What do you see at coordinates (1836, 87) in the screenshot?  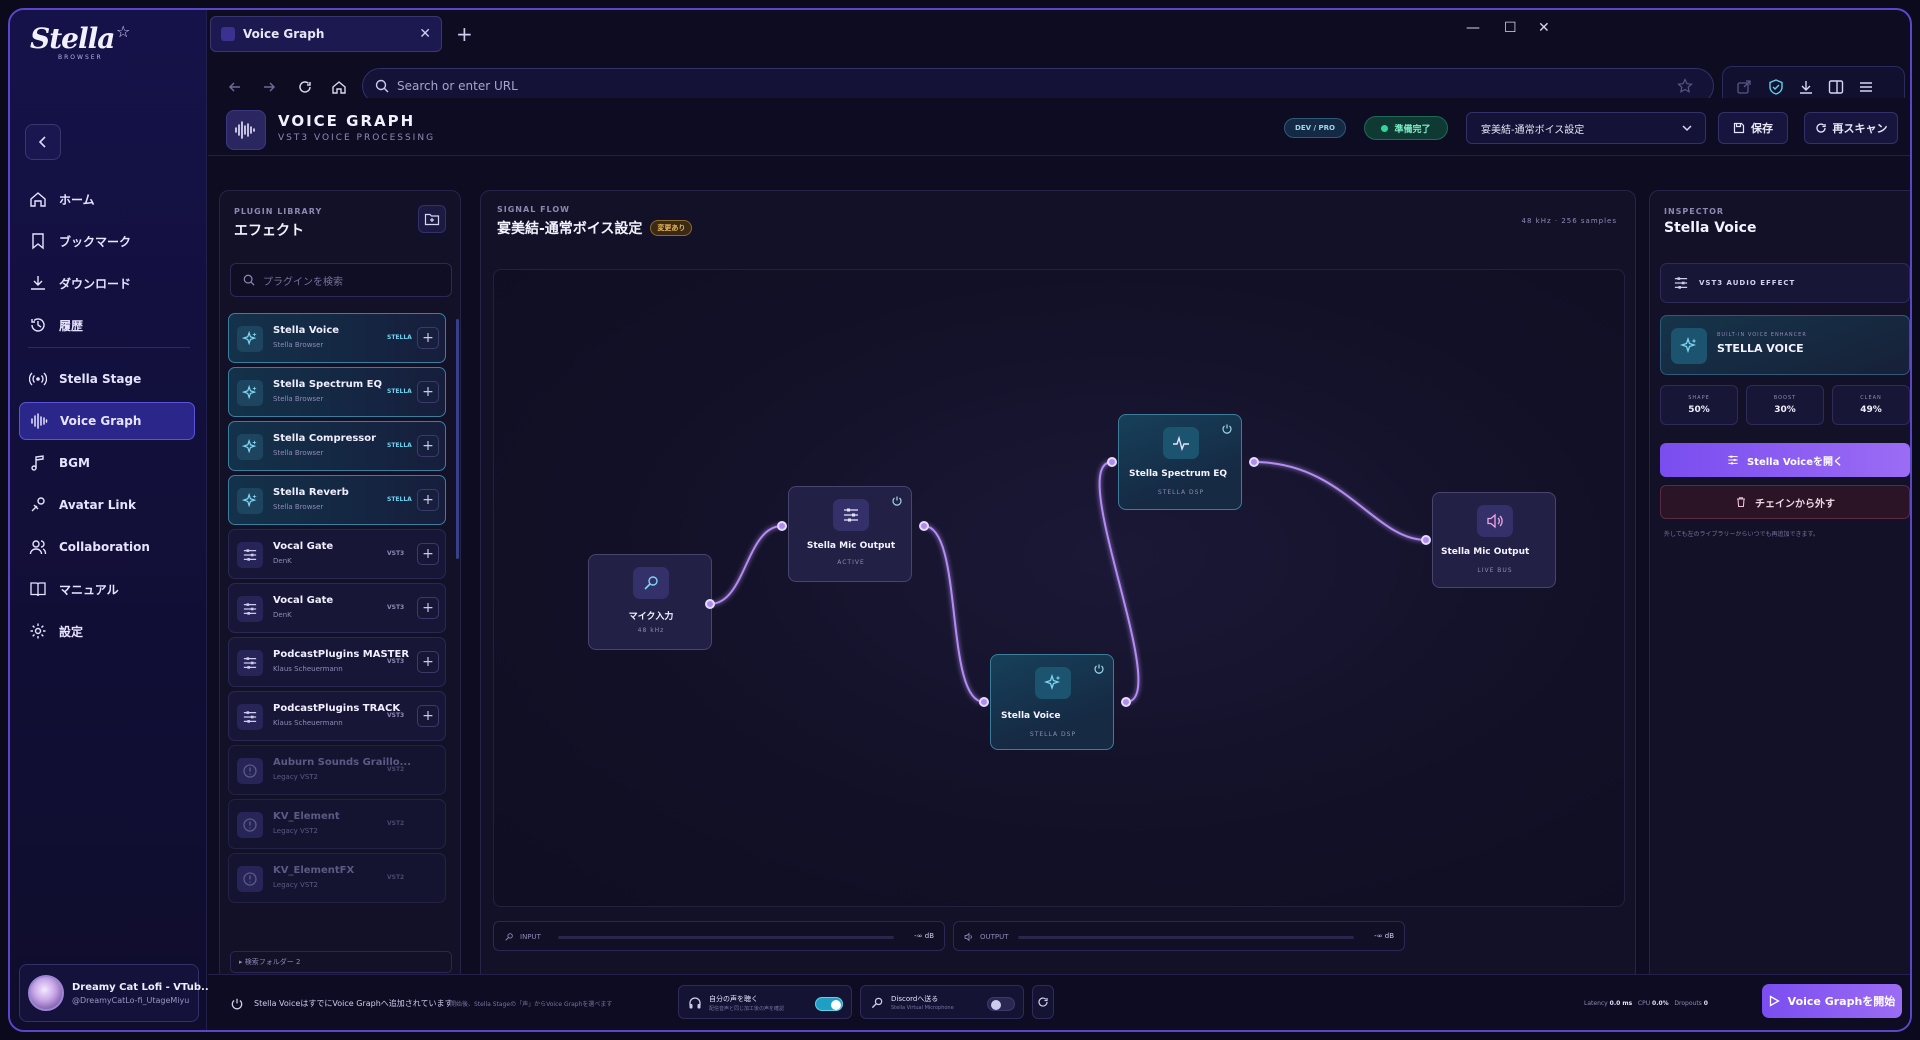 I see `split-view-icon` at bounding box center [1836, 87].